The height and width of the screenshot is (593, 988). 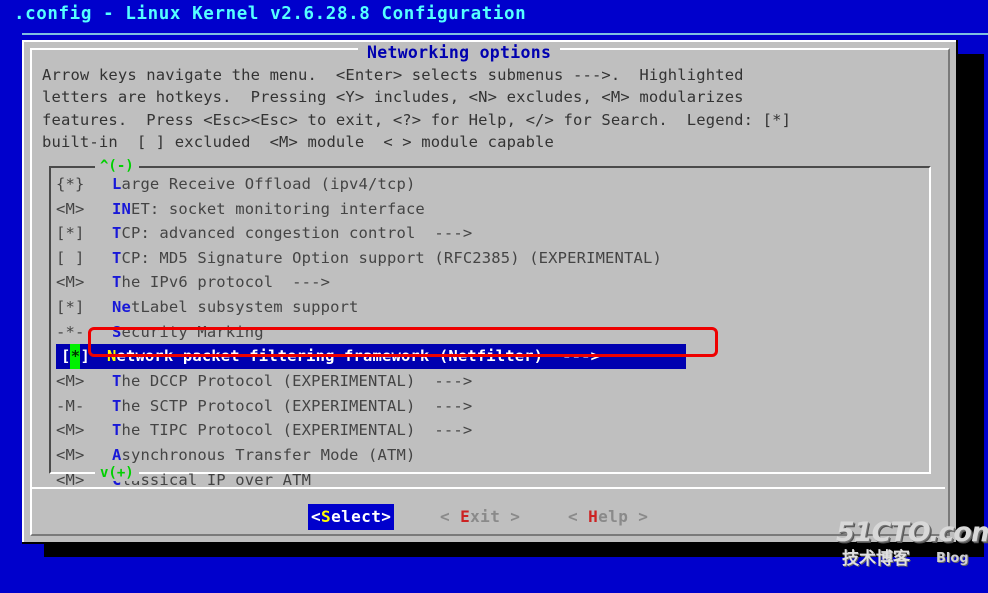 I want to click on menu-item-state-tag: [ ], so click(x=80, y=257).